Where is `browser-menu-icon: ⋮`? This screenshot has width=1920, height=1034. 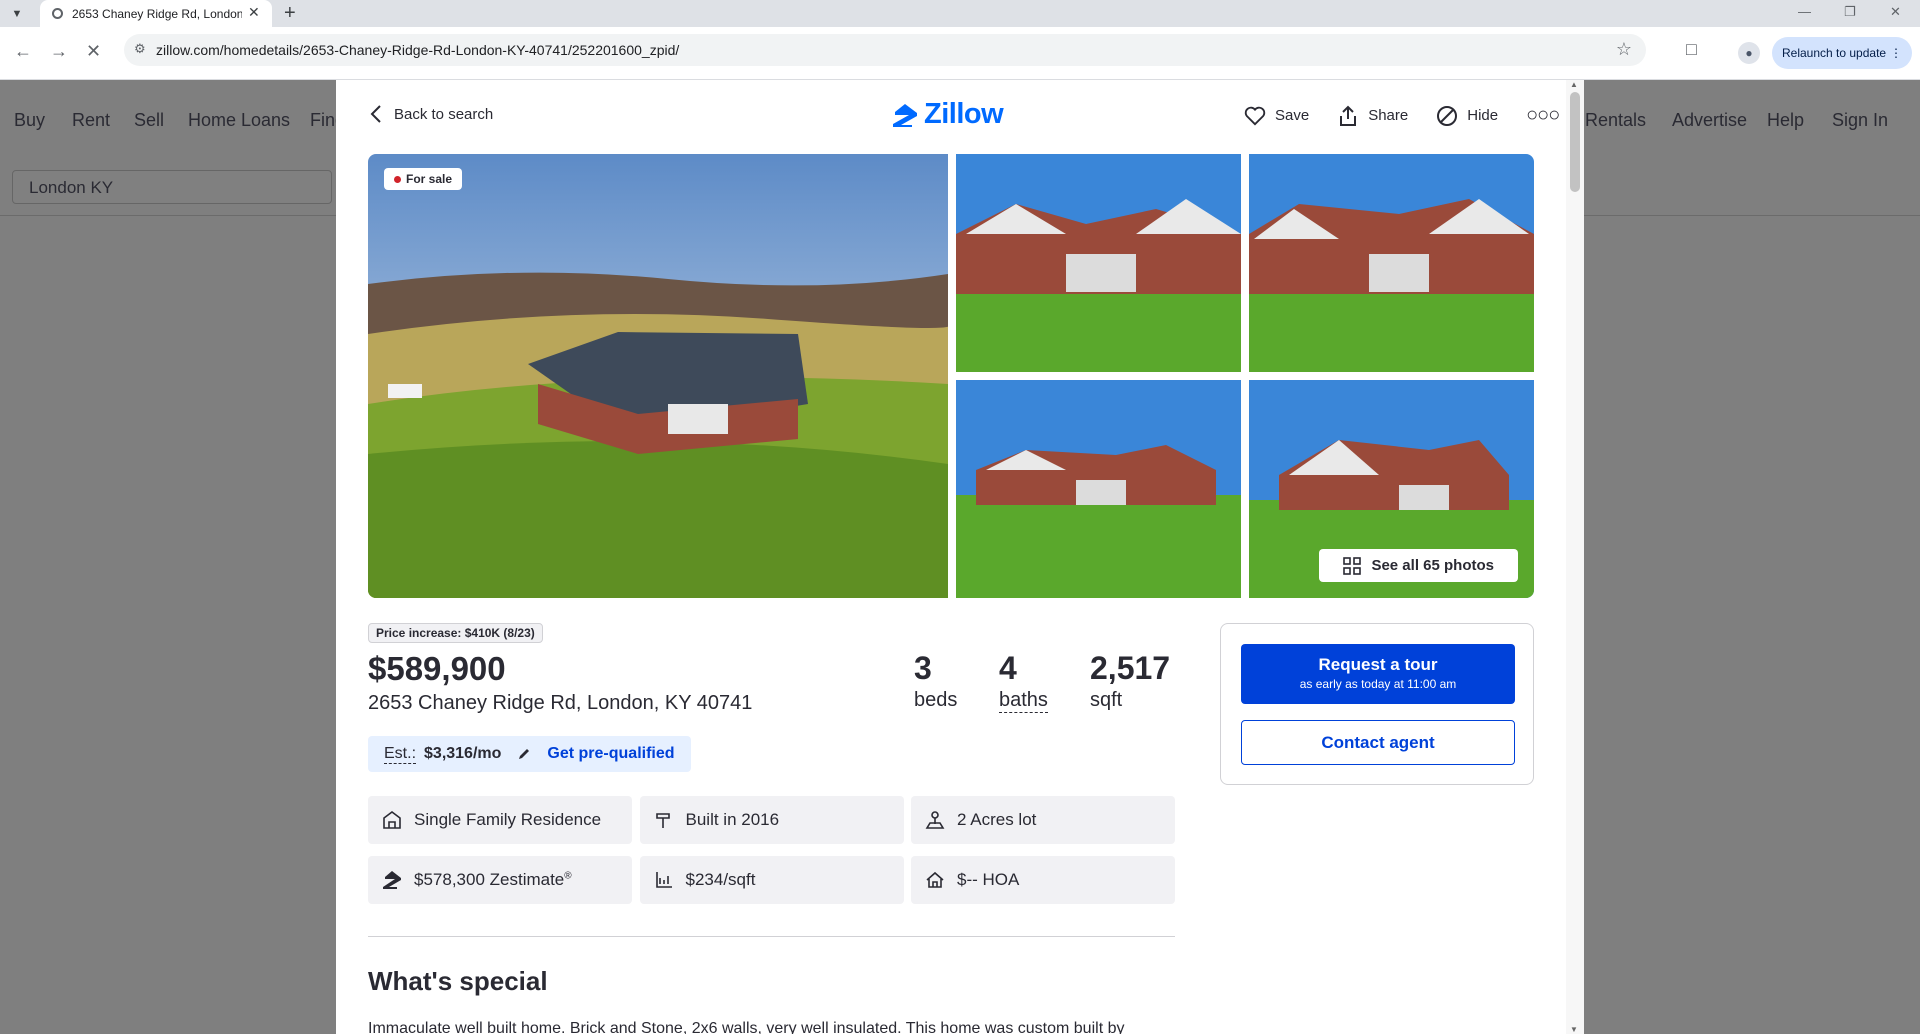
browser-menu-icon: ⋮ is located at coordinates (1896, 53).